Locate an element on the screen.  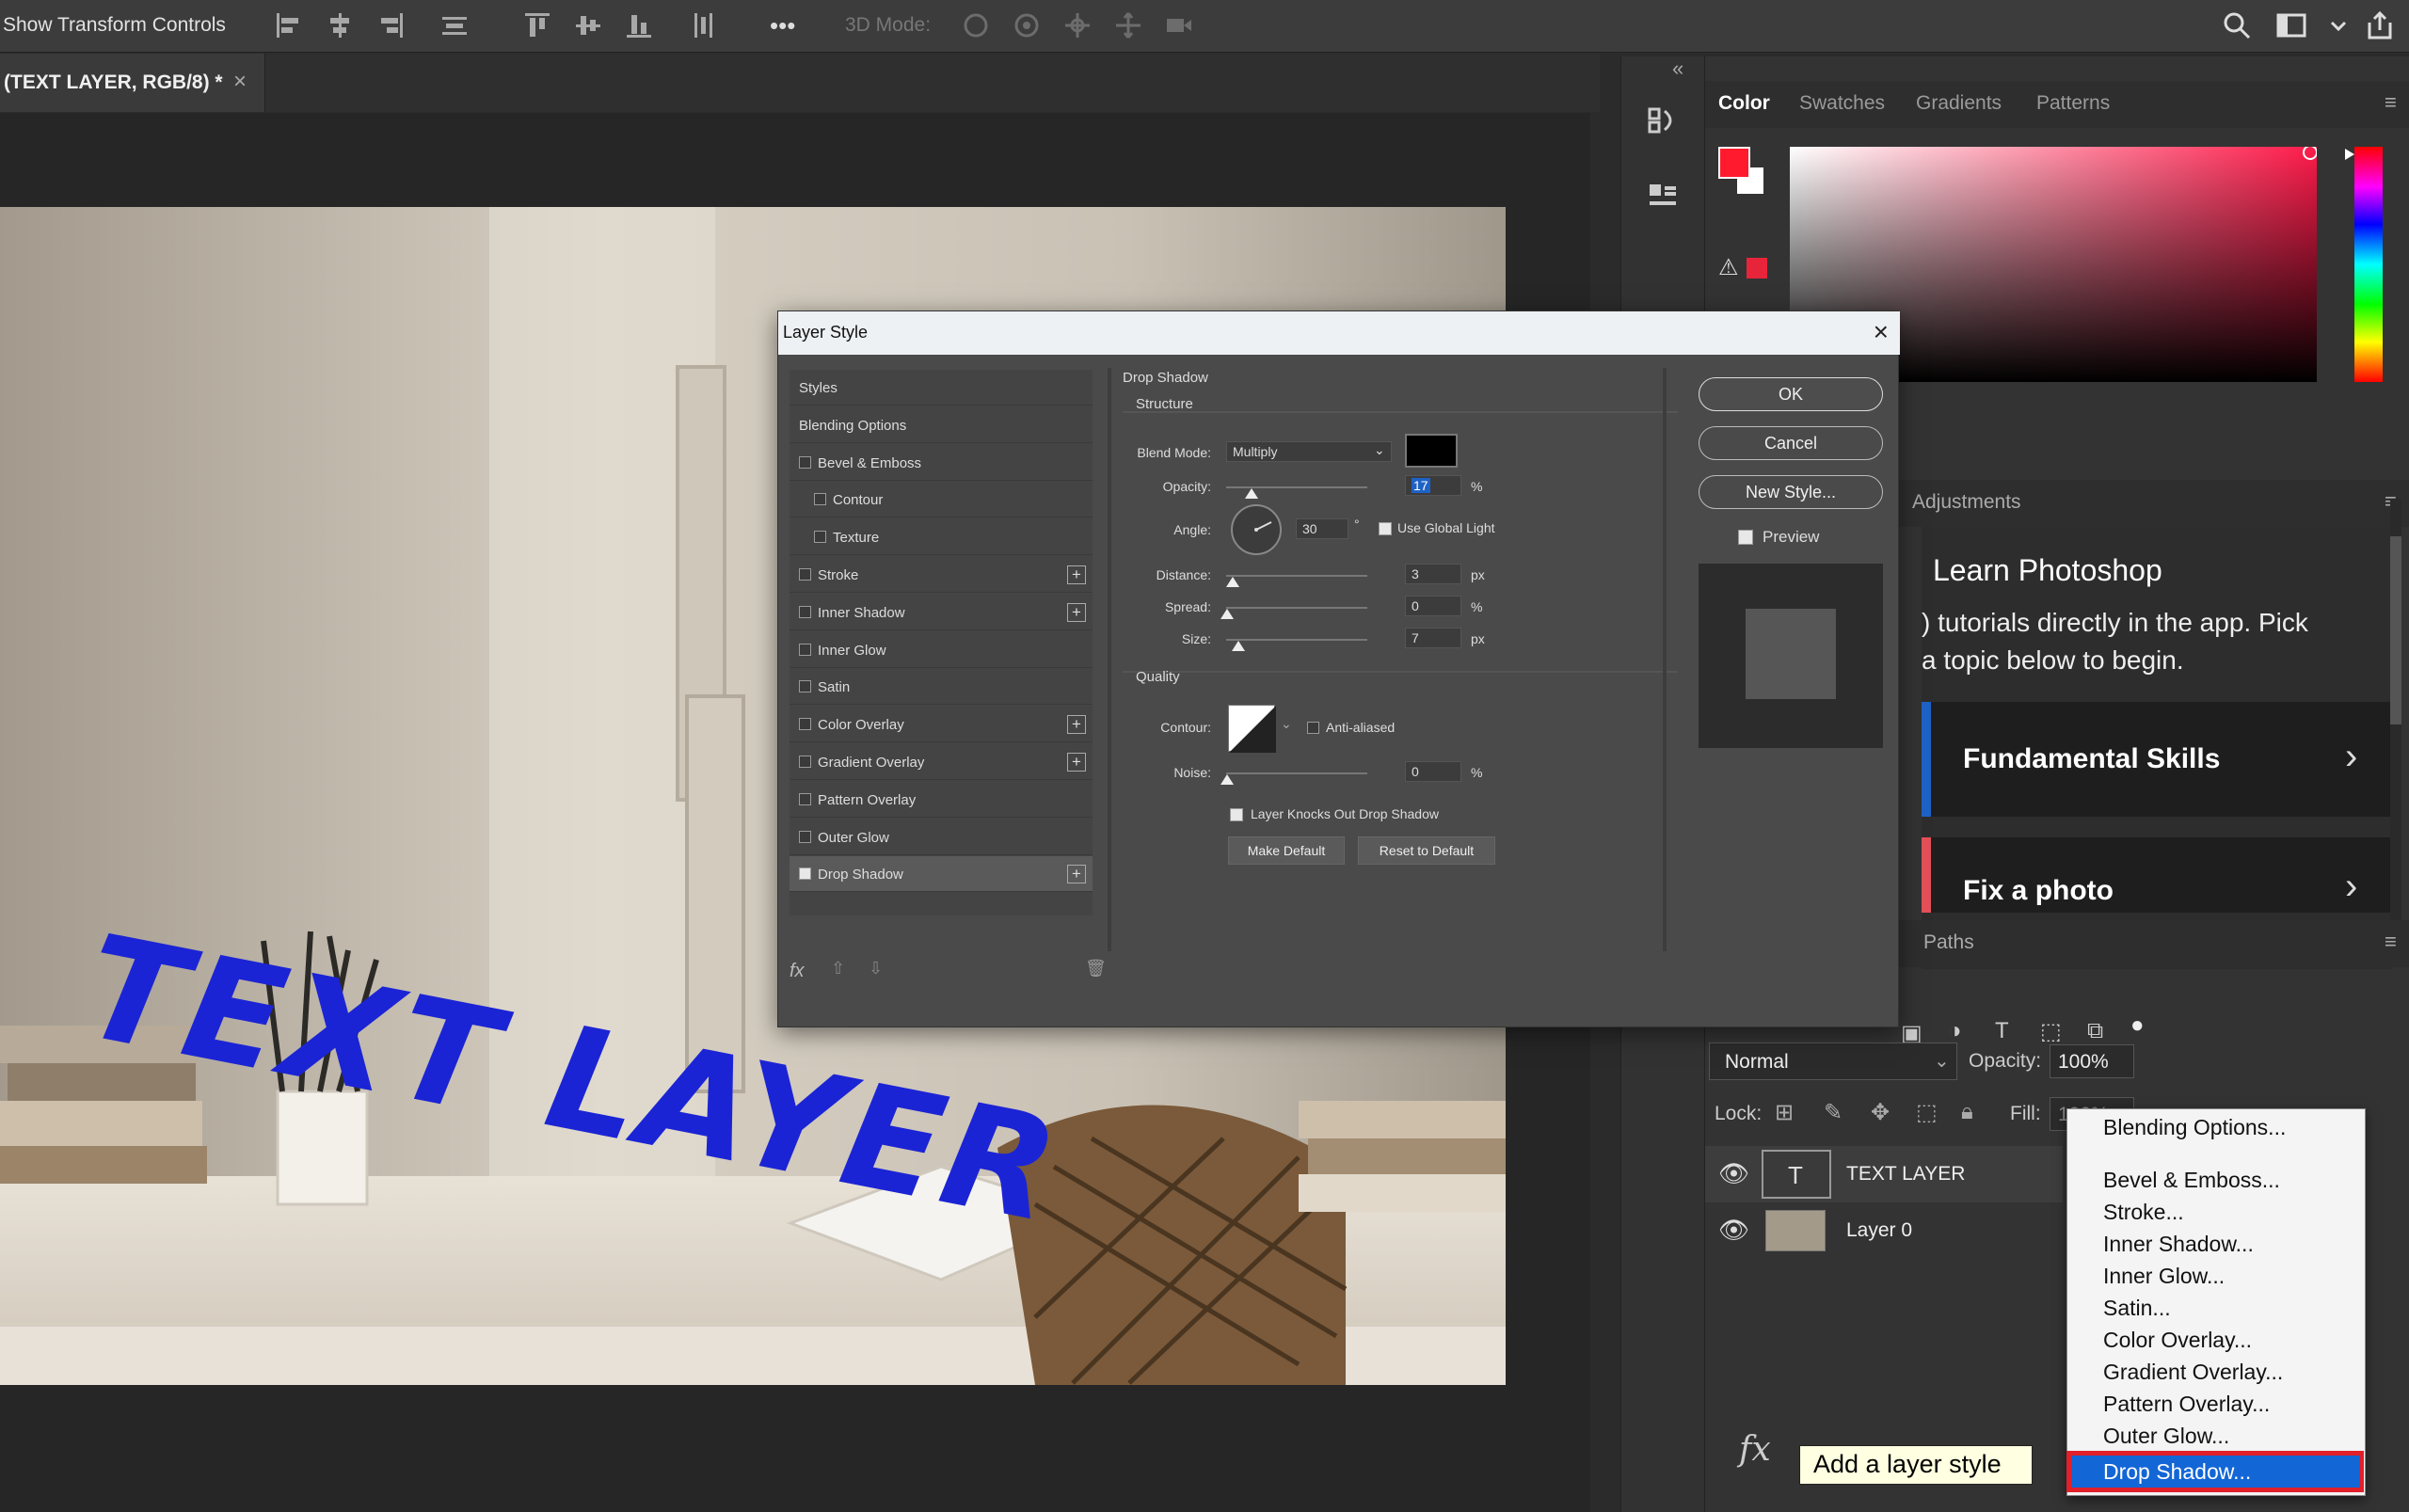
style-row-outer-glow: Outer Glow is located at coordinates (942, 838).